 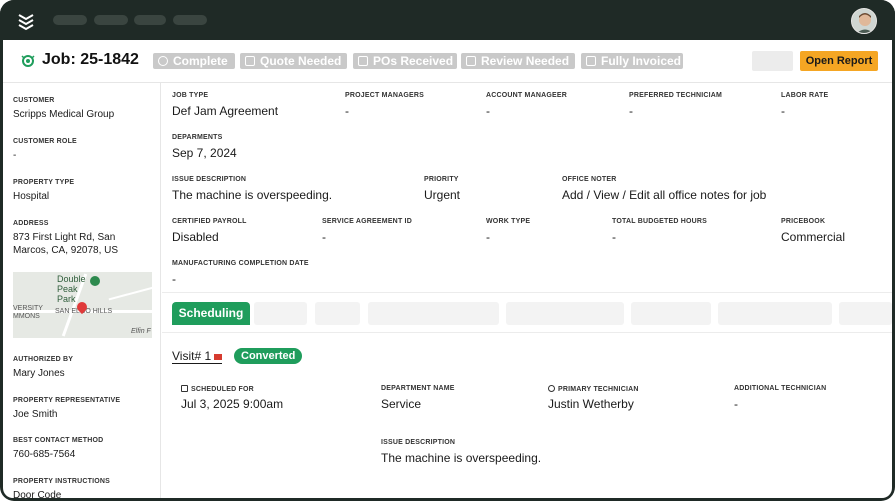 I want to click on scheduled-for-value: Jul 3, 2025 9:00am, so click(x=232, y=404).